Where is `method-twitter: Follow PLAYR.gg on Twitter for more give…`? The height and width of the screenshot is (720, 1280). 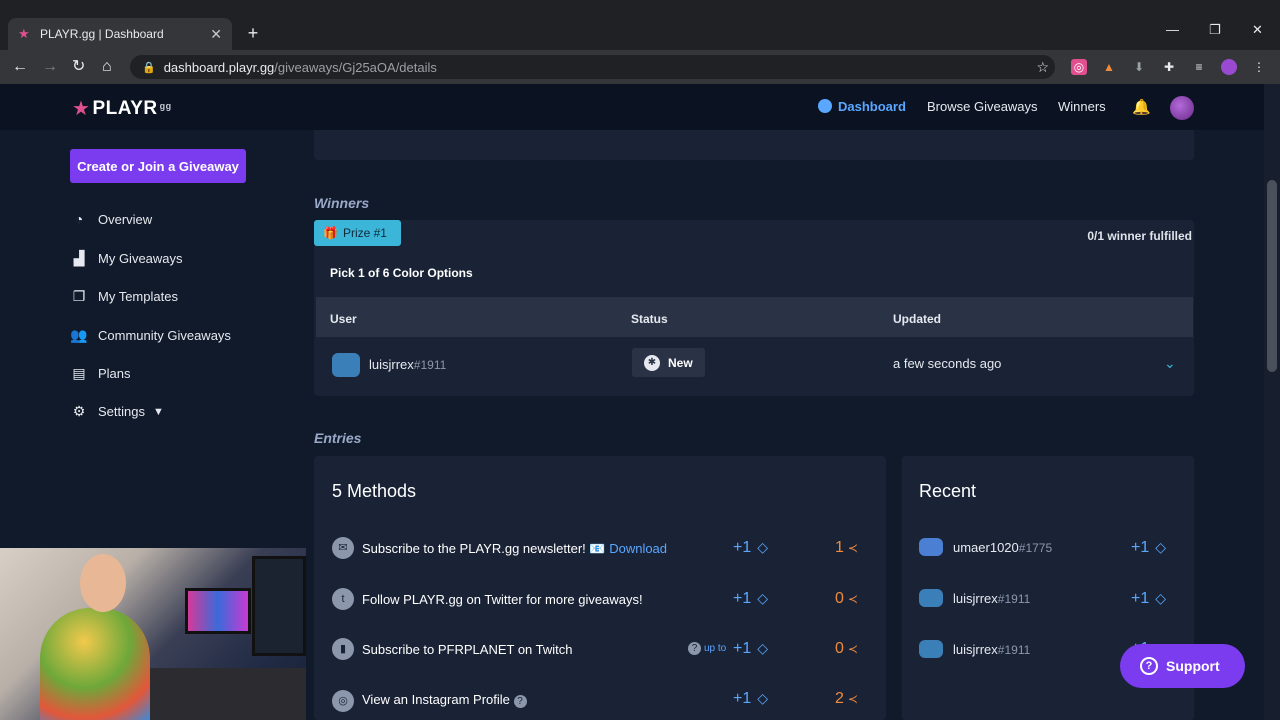 method-twitter: Follow PLAYR.gg on Twitter for more give… is located at coordinates (502, 599).